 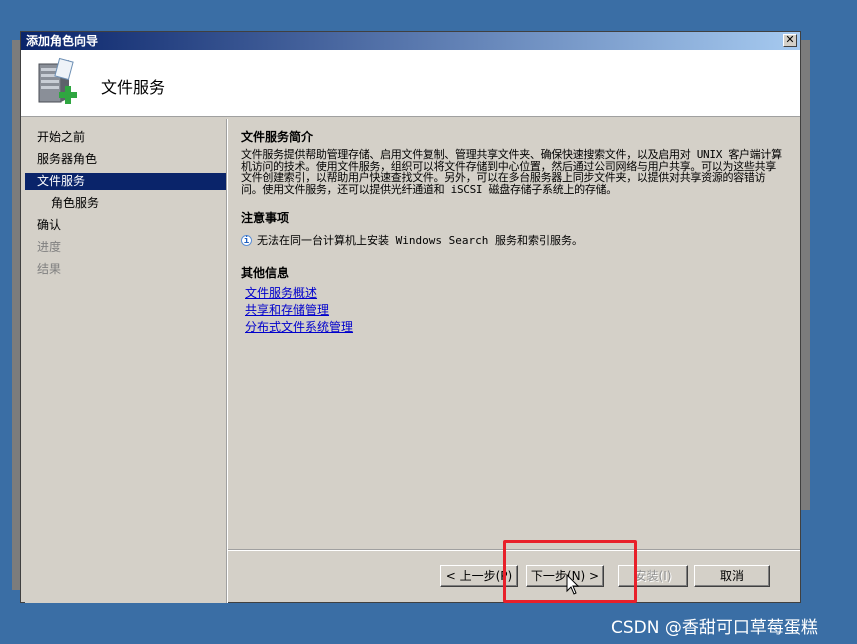 I want to click on nav-item-role-services: 角色服务, so click(x=125, y=203).